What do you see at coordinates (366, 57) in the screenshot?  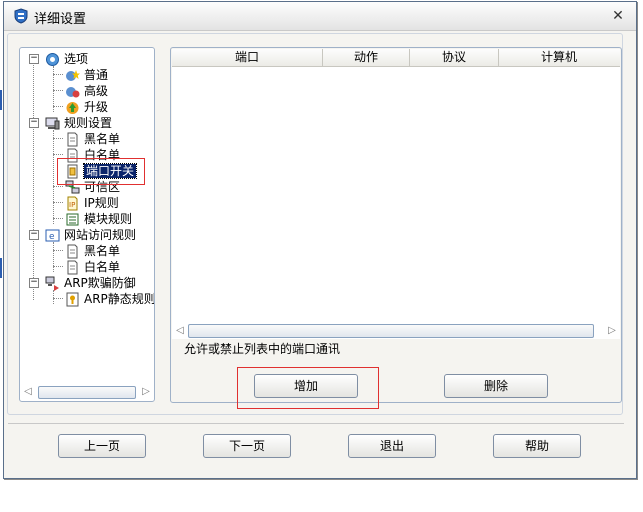 I see `column-header-action: 动作` at bounding box center [366, 57].